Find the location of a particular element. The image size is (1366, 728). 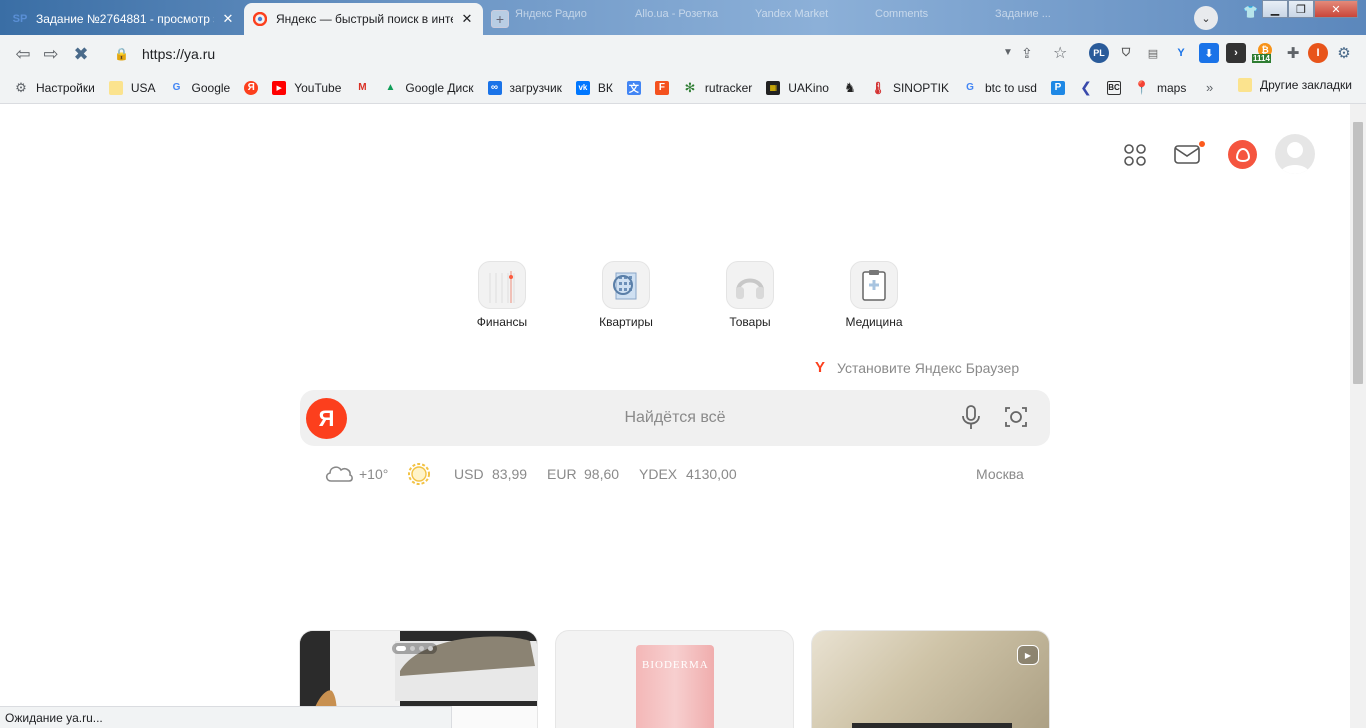

cloud-icon is located at coordinates (339, 473).